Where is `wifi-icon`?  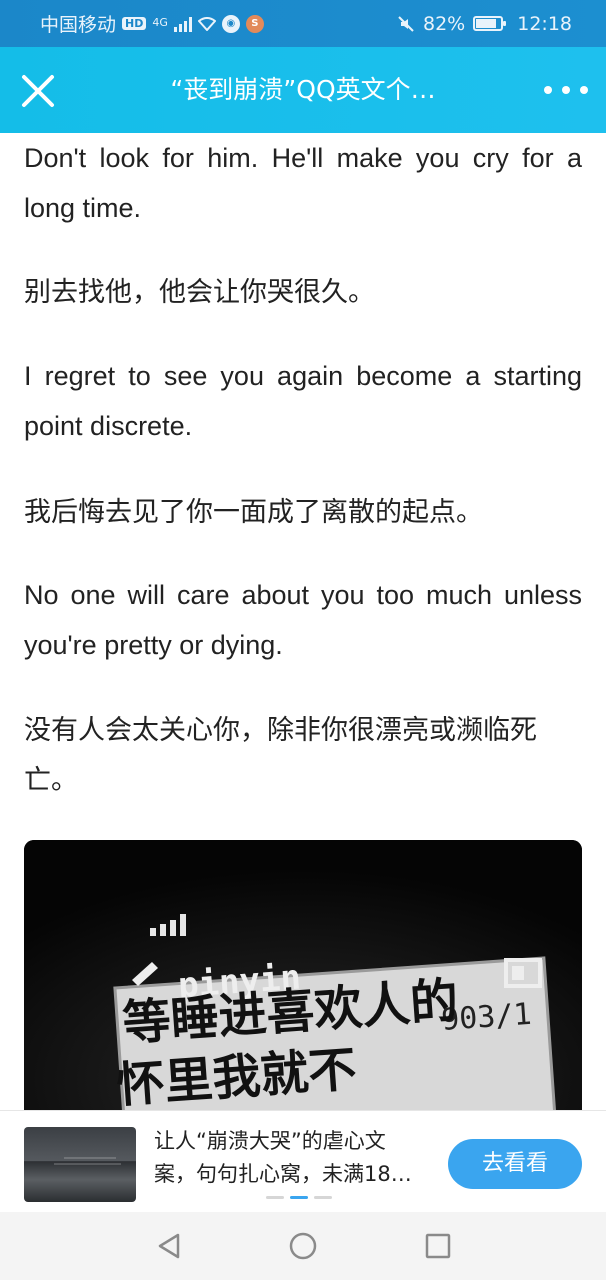
wifi-icon is located at coordinates (206, 23).